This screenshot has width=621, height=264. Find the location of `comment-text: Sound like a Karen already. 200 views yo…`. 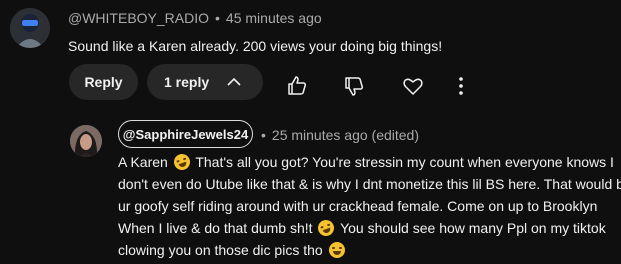

comment-text: Sound like a Karen already. 200 views yo… is located at coordinates (255, 46).